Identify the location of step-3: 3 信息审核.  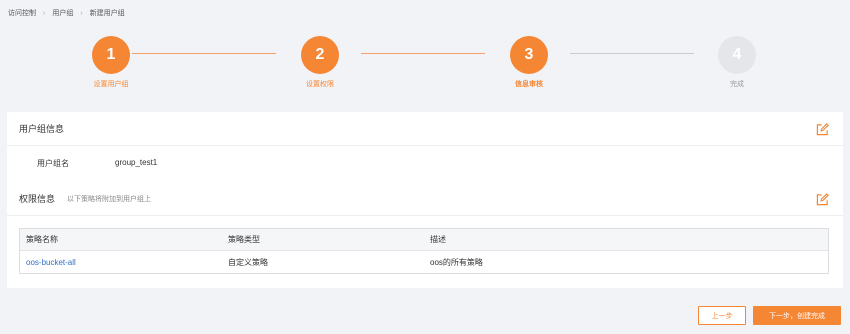
(529, 62).